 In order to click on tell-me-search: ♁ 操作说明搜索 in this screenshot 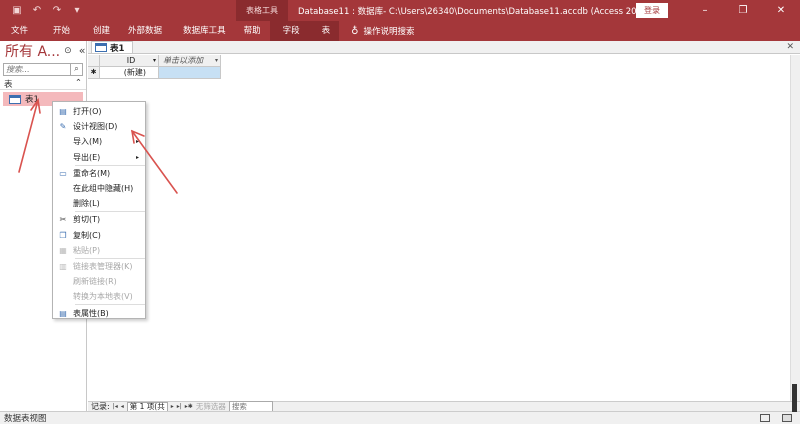, I will do `click(377, 31)`.